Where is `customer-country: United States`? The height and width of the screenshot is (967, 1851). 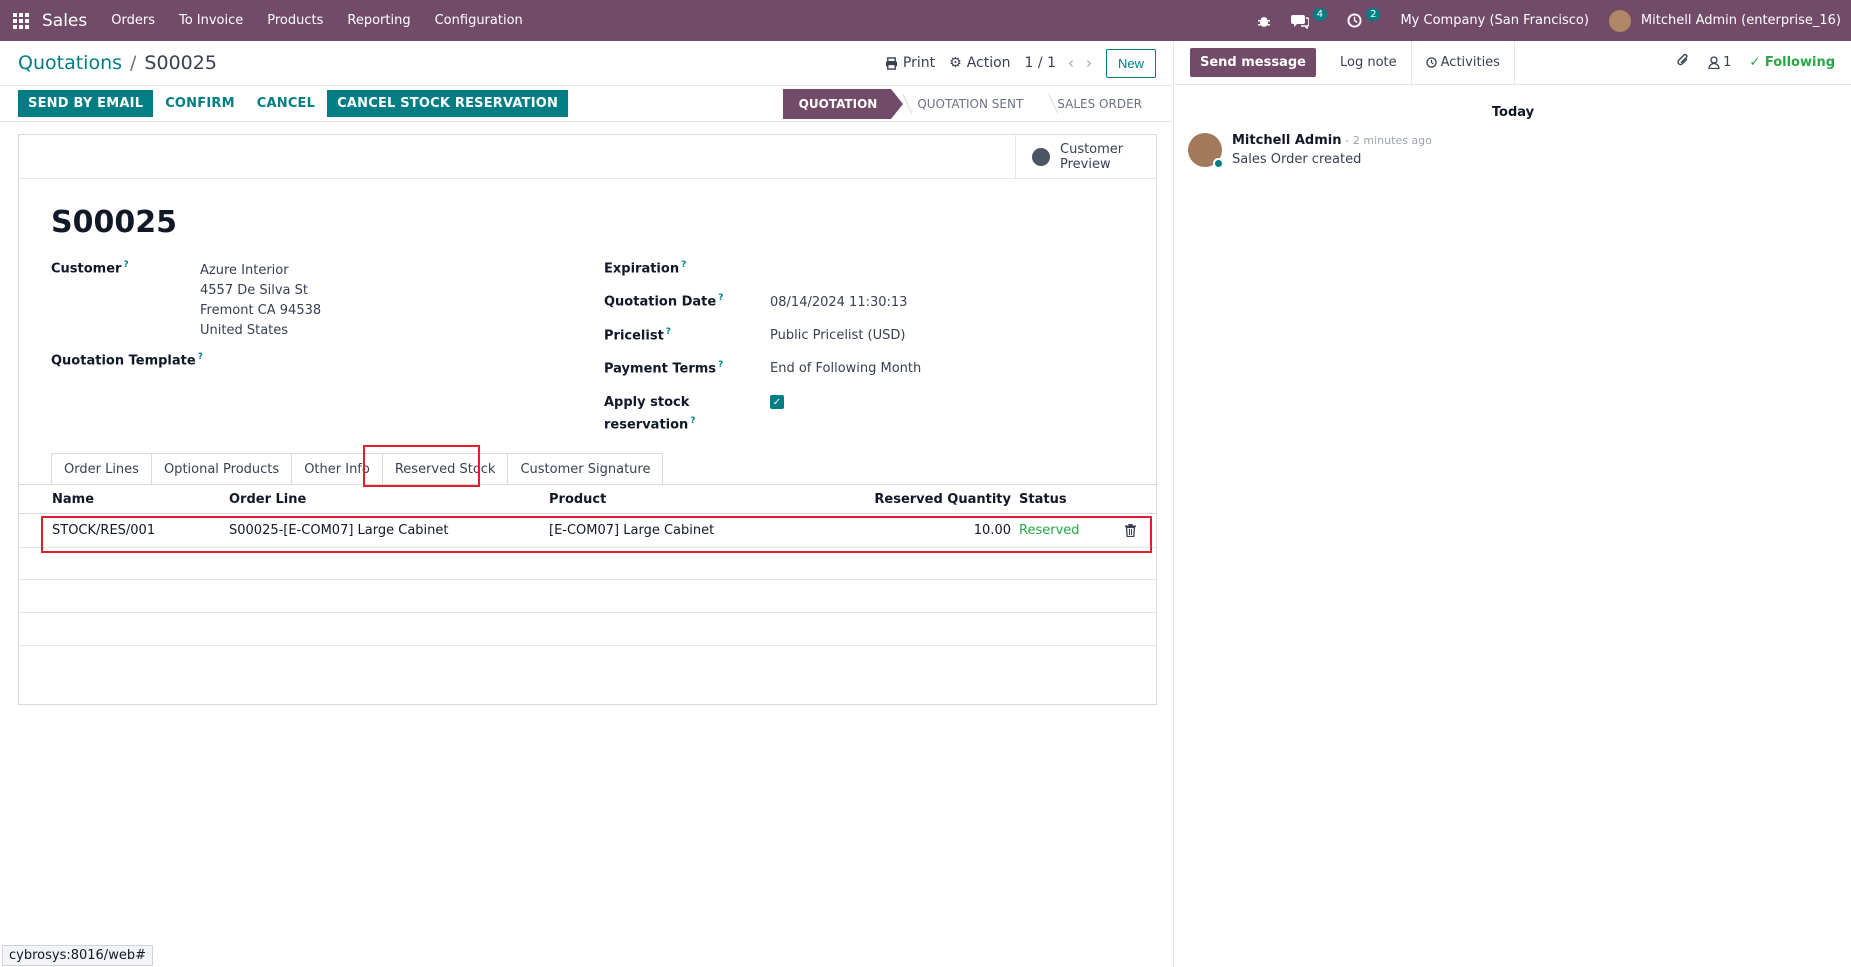
customer-country: United States is located at coordinates (244, 330).